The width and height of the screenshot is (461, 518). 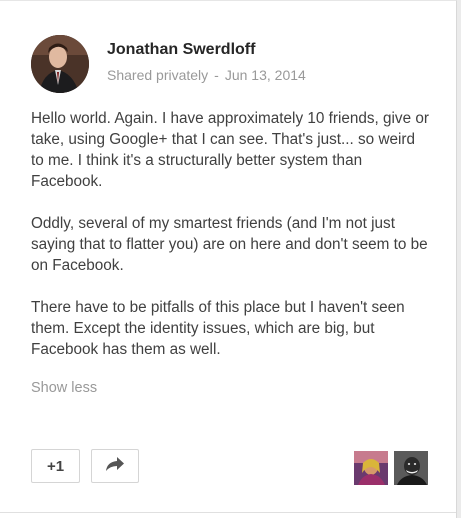 What do you see at coordinates (157, 75) in the screenshot?
I see `visibility-label: Shared privately` at bounding box center [157, 75].